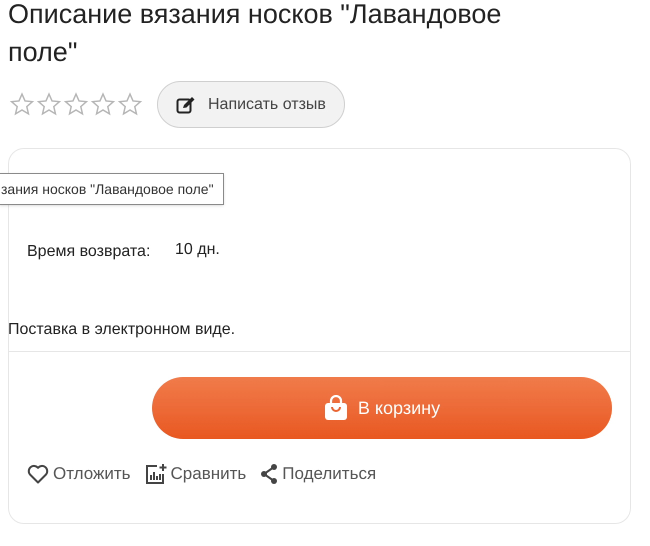 The width and height of the screenshot is (650, 546). Describe the element at coordinates (318, 473) in the screenshot. I see `share-link: Поделиться` at that location.